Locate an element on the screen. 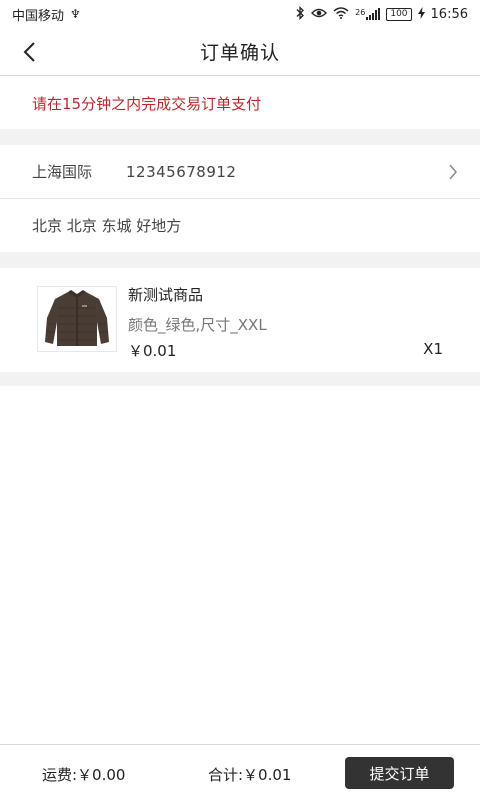  address-detail-row: 北京 北京 东城 好地方 is located at coordinates (240, 225).